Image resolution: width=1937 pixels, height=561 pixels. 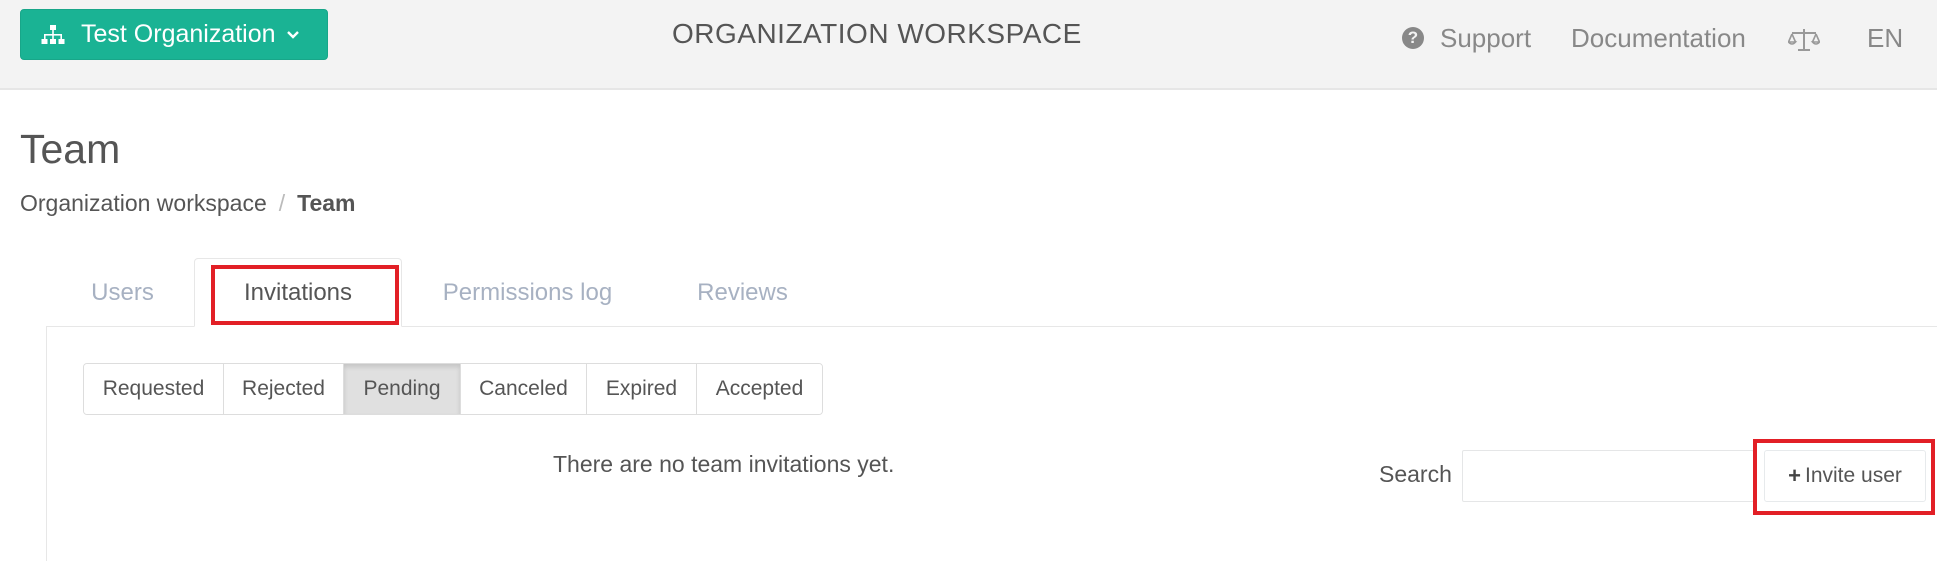 I want to click on sitemap-icon, so click(x=54, y=35).